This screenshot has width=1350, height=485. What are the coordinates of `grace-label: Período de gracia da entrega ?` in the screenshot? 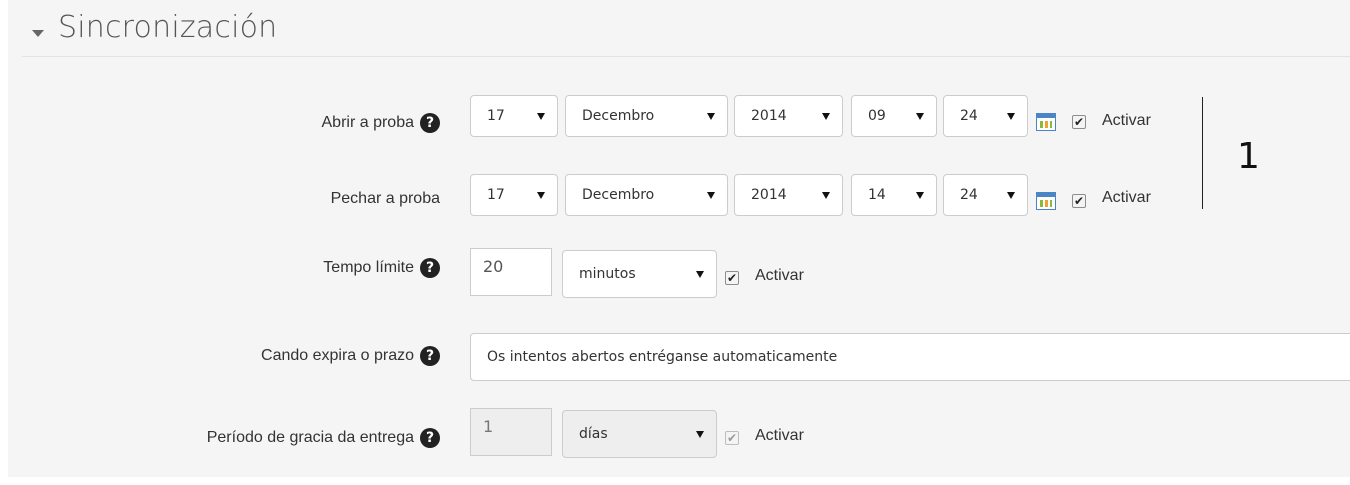 It's located at (323, 438).